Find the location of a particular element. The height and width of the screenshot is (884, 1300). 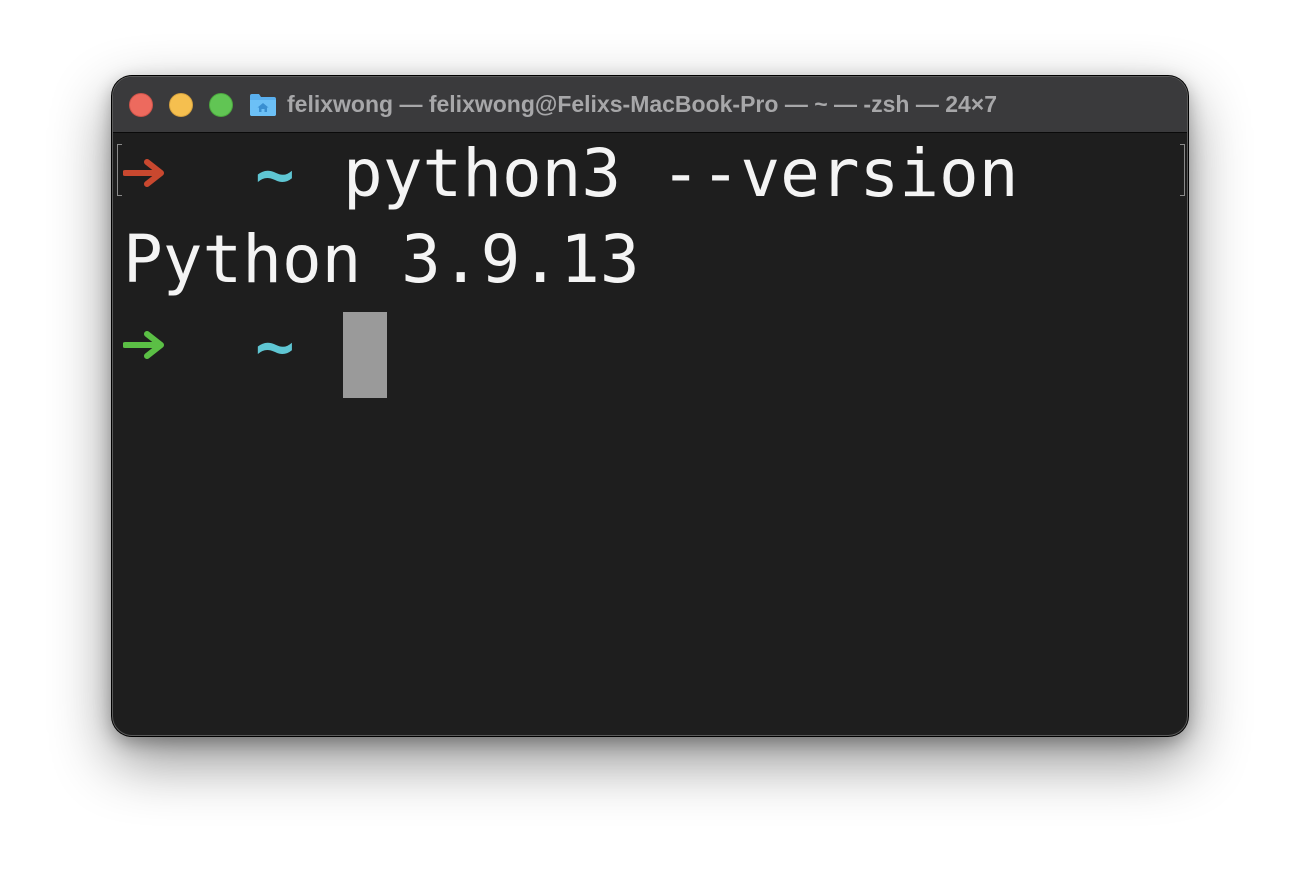

close-button is located at coordinates (141, 105).